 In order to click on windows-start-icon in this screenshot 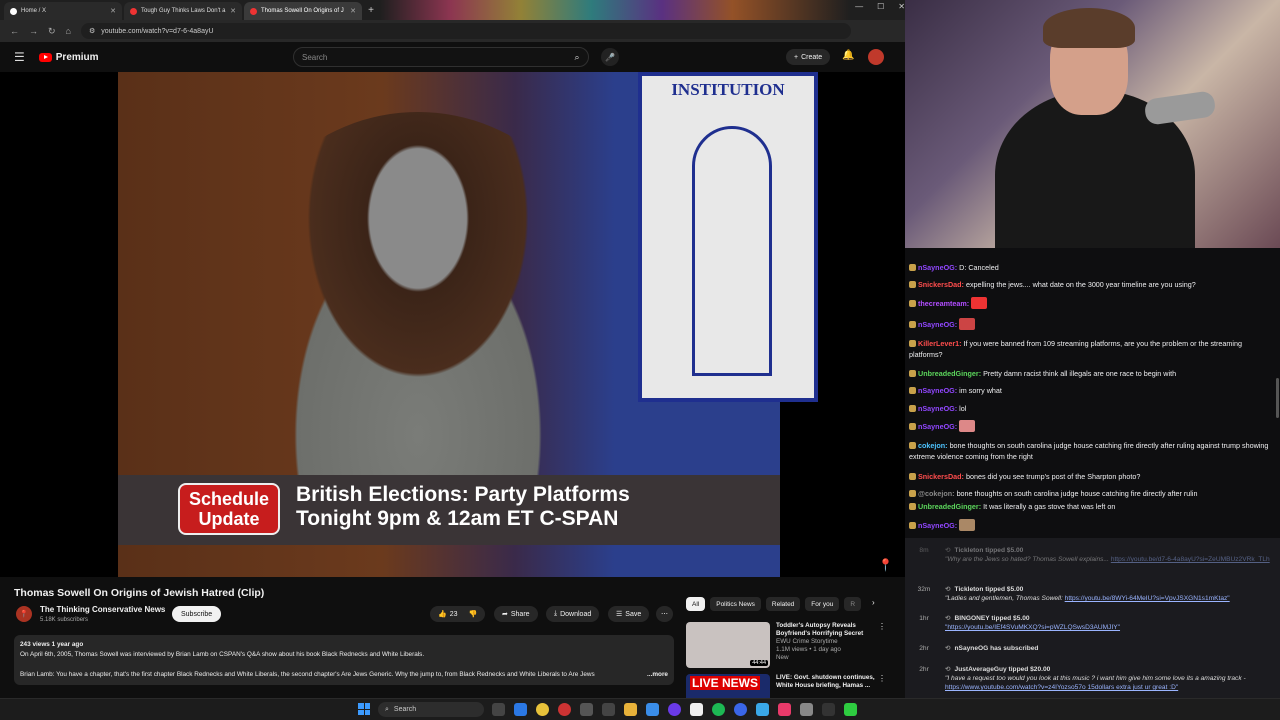, I will do `click(364, 709)`.